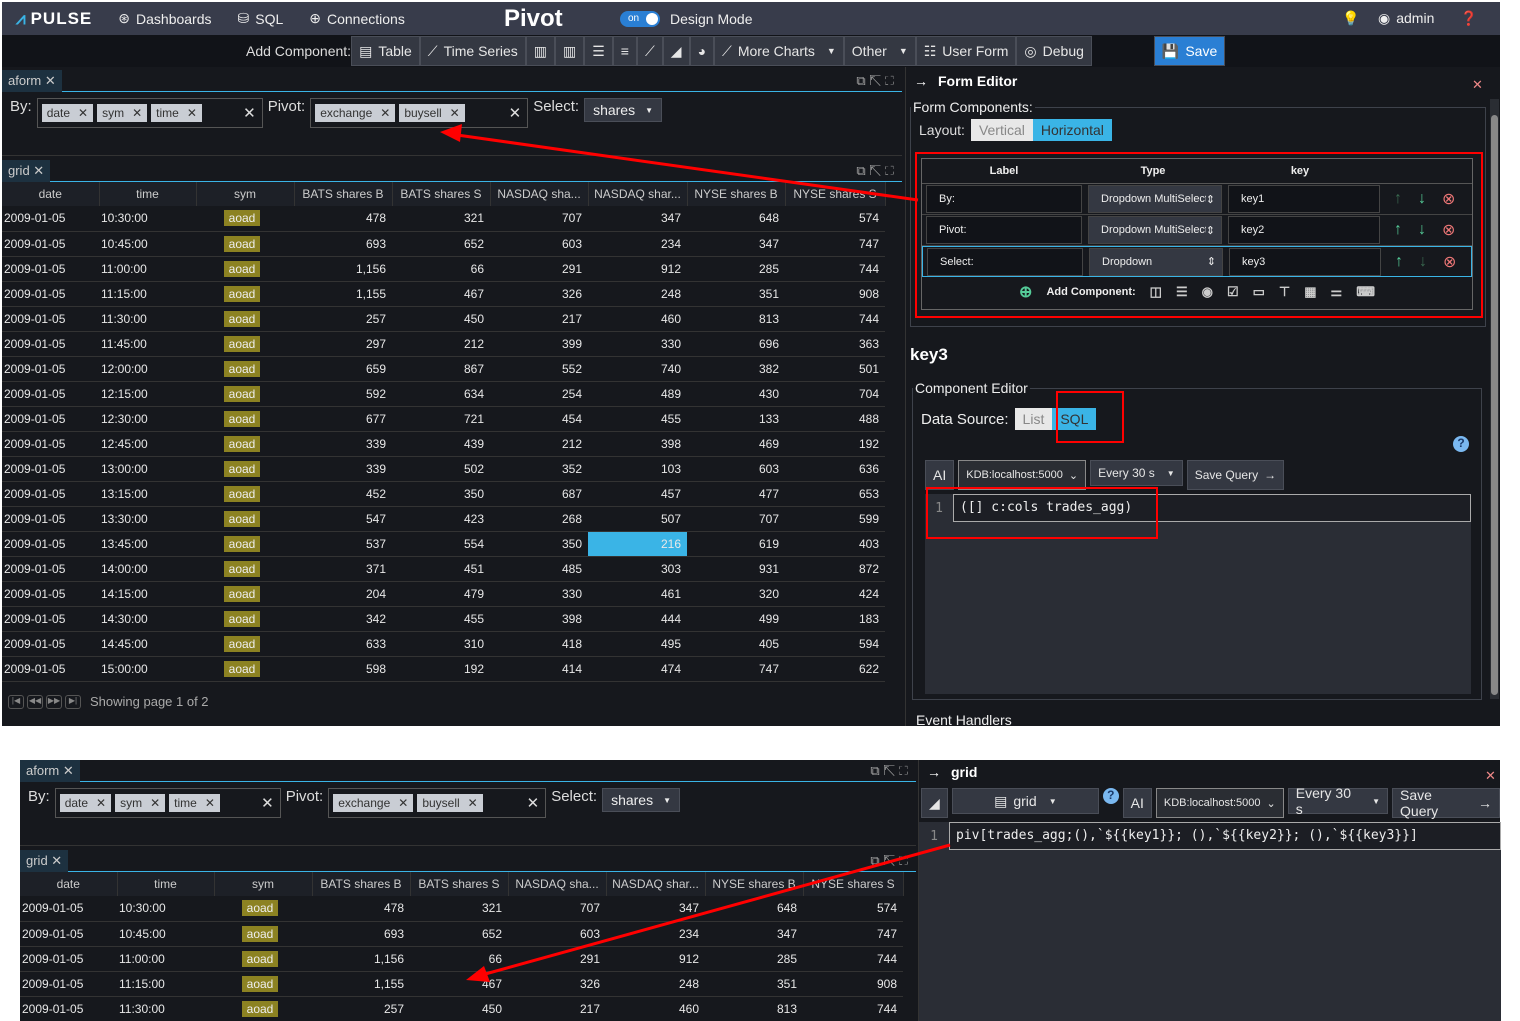 The image size is (1520, 1021). Describe the element at coordinates (557, 934) in the screenshot. I see `cell: 603` at that location.